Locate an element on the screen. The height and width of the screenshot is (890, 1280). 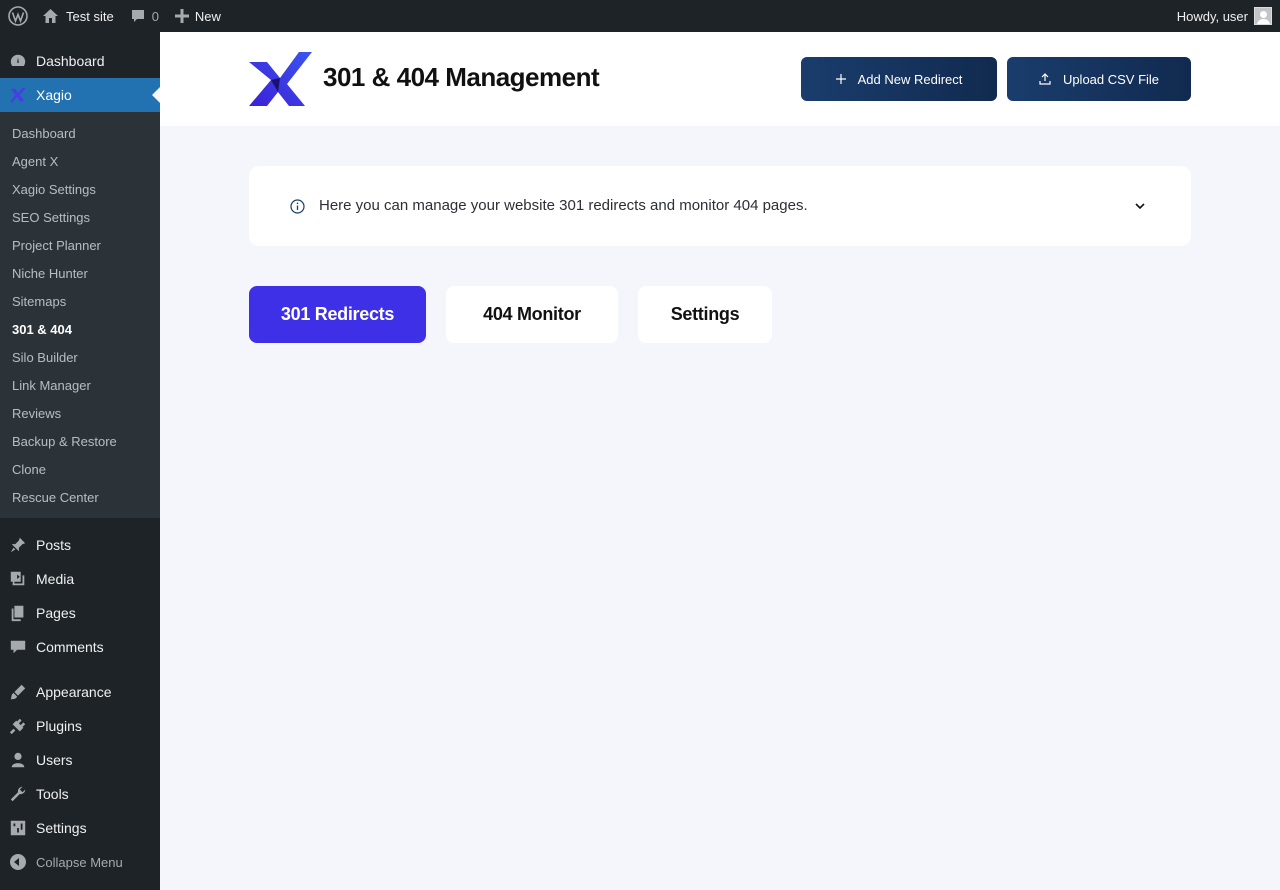
pages-icon is located at coordinates (17, 613).